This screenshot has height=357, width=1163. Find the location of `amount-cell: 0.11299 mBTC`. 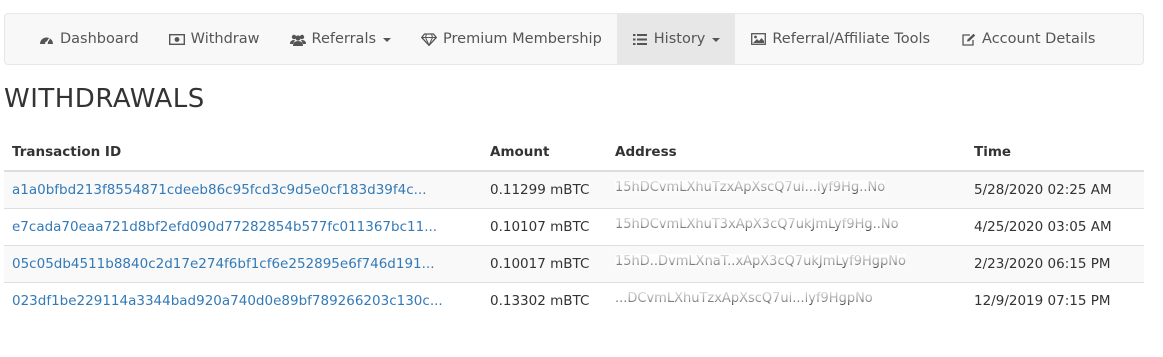

amount-cell: 0.11299 mBTC is located at coordinates (544, 189).